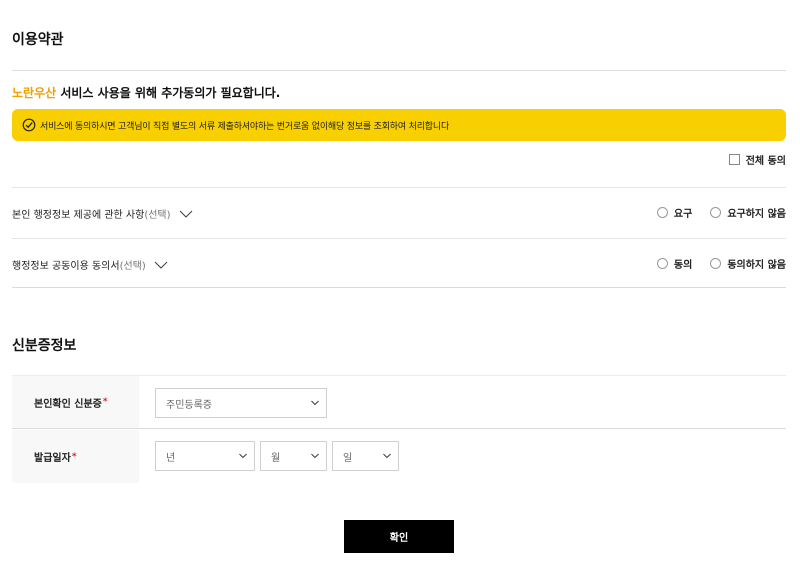  I want to click on brand-name: 노란우산, so click(34, 93).